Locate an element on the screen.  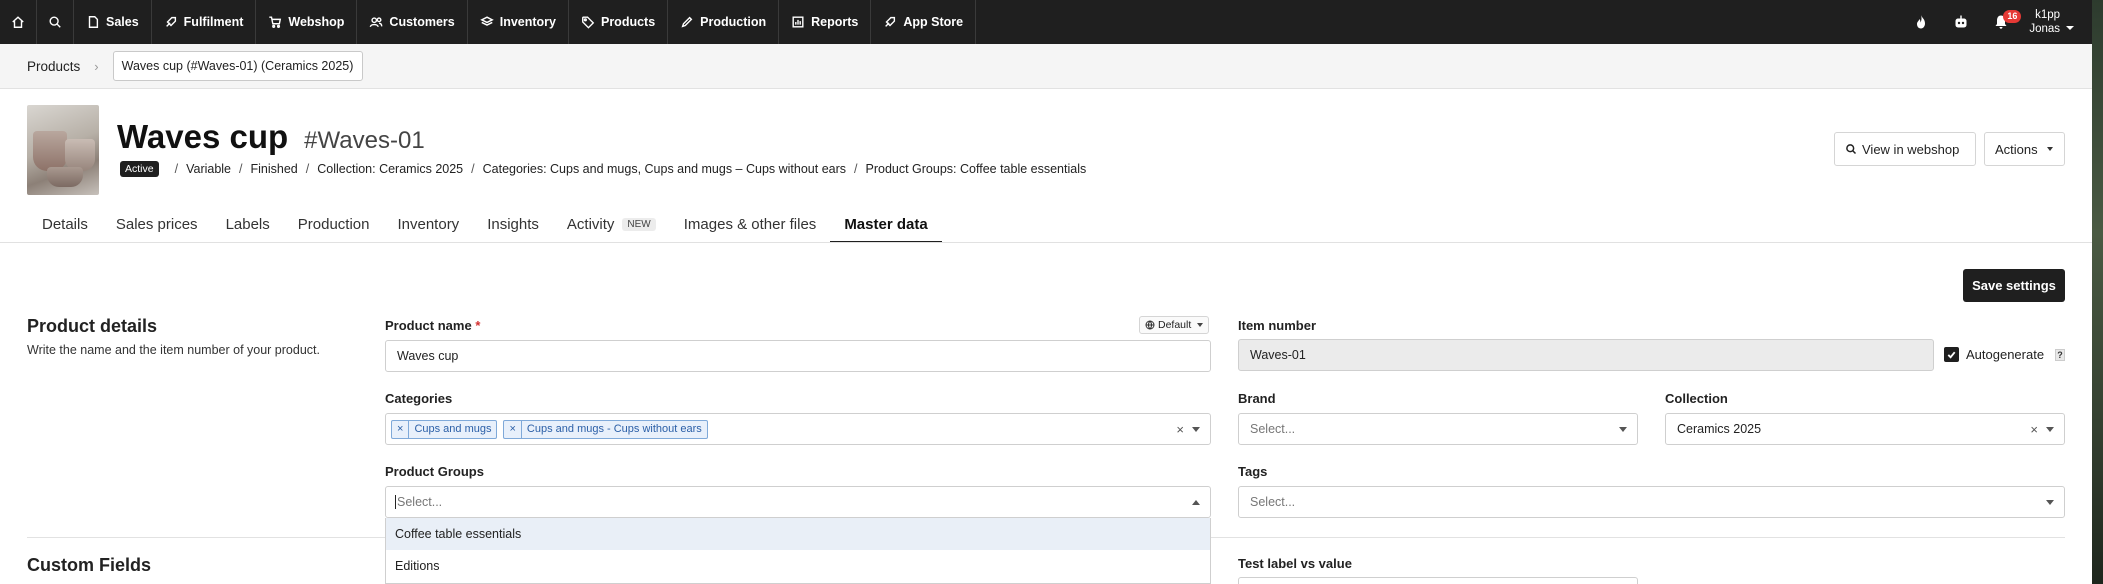
tabs-divider is located at coordinates (1046, 242).